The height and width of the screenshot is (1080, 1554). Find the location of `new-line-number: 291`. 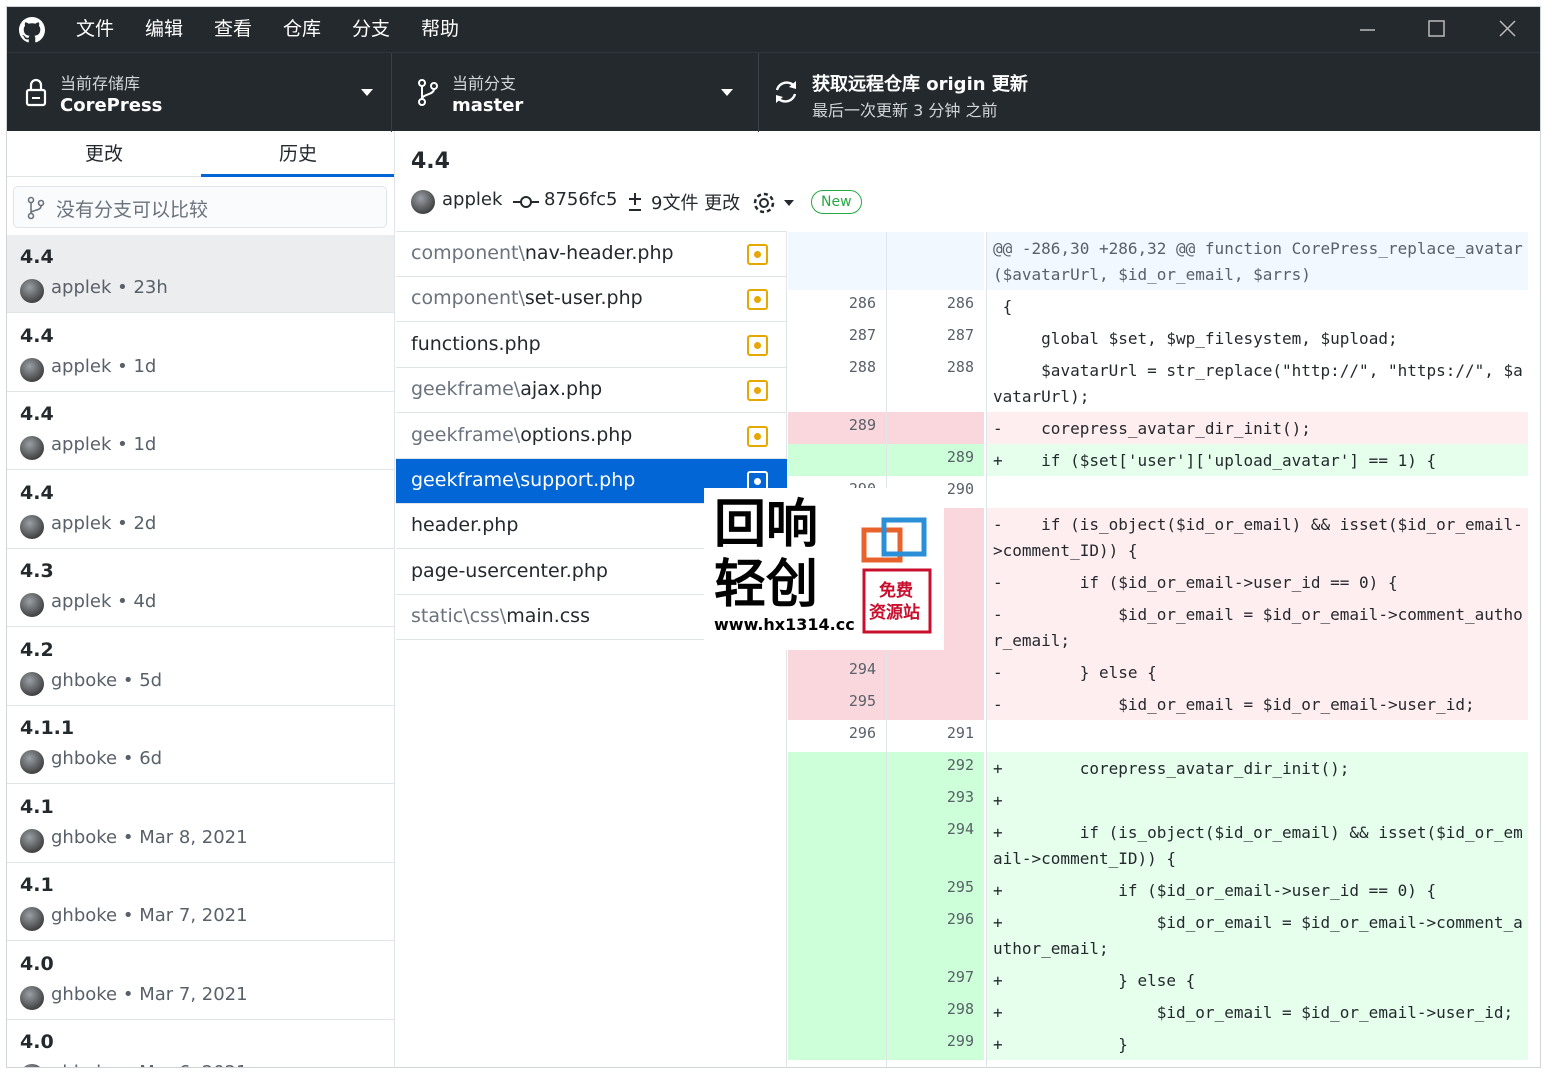

new-line-number: 291 is located at coordinates (935, 736).